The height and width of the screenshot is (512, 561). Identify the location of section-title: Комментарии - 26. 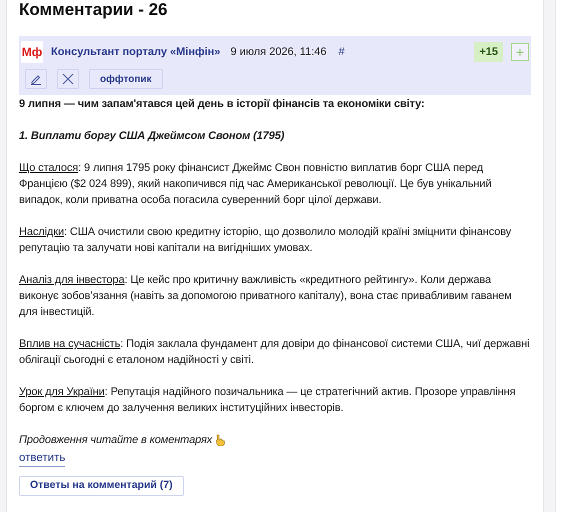
(93, 10).